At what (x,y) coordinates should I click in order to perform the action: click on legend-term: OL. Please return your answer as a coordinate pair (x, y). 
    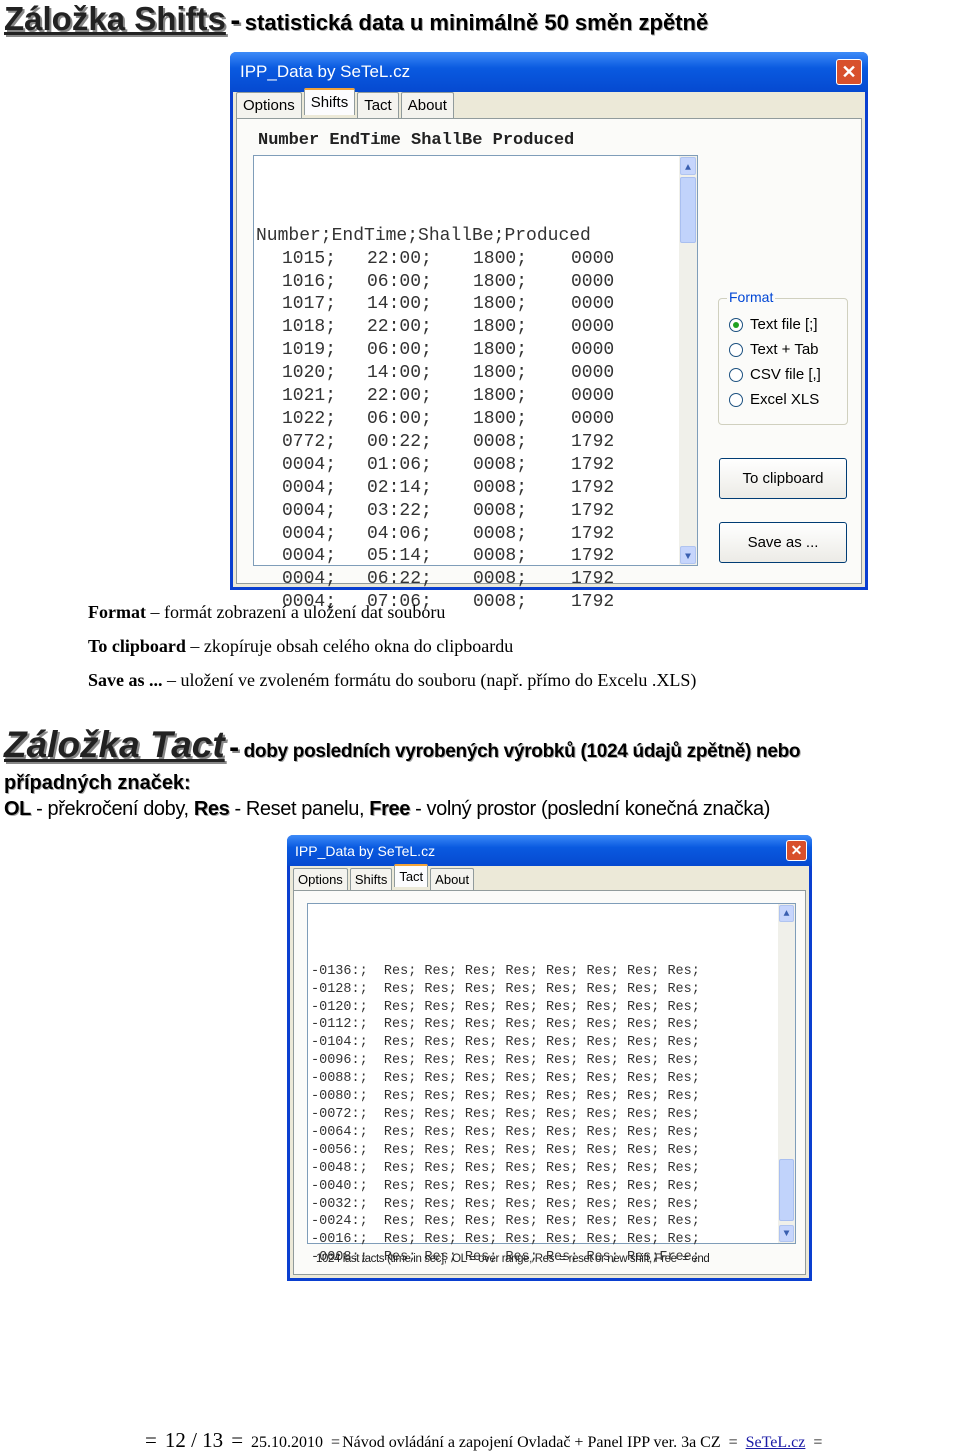
    Looking at the image, I should click on (17, 809).